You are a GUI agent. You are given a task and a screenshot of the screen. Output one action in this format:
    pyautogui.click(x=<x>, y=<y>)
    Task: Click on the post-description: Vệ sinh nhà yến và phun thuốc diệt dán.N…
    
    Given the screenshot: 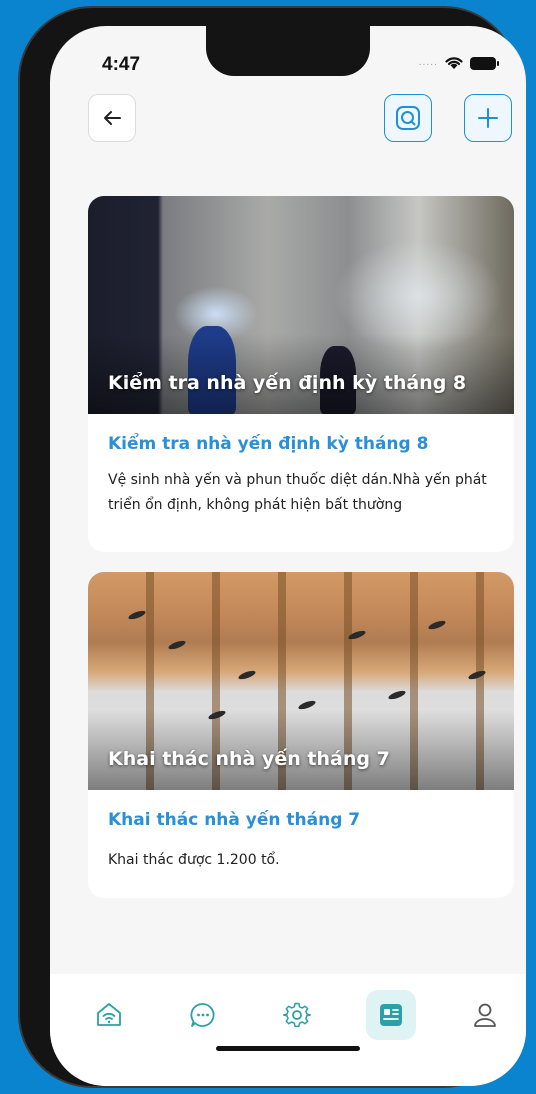 What is the action you would take?
    pyautogui.click(x=297, y=492)
    